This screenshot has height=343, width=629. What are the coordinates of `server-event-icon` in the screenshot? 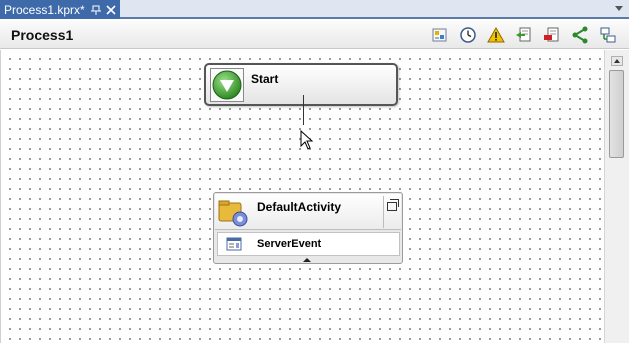 It's located at (234, 244).